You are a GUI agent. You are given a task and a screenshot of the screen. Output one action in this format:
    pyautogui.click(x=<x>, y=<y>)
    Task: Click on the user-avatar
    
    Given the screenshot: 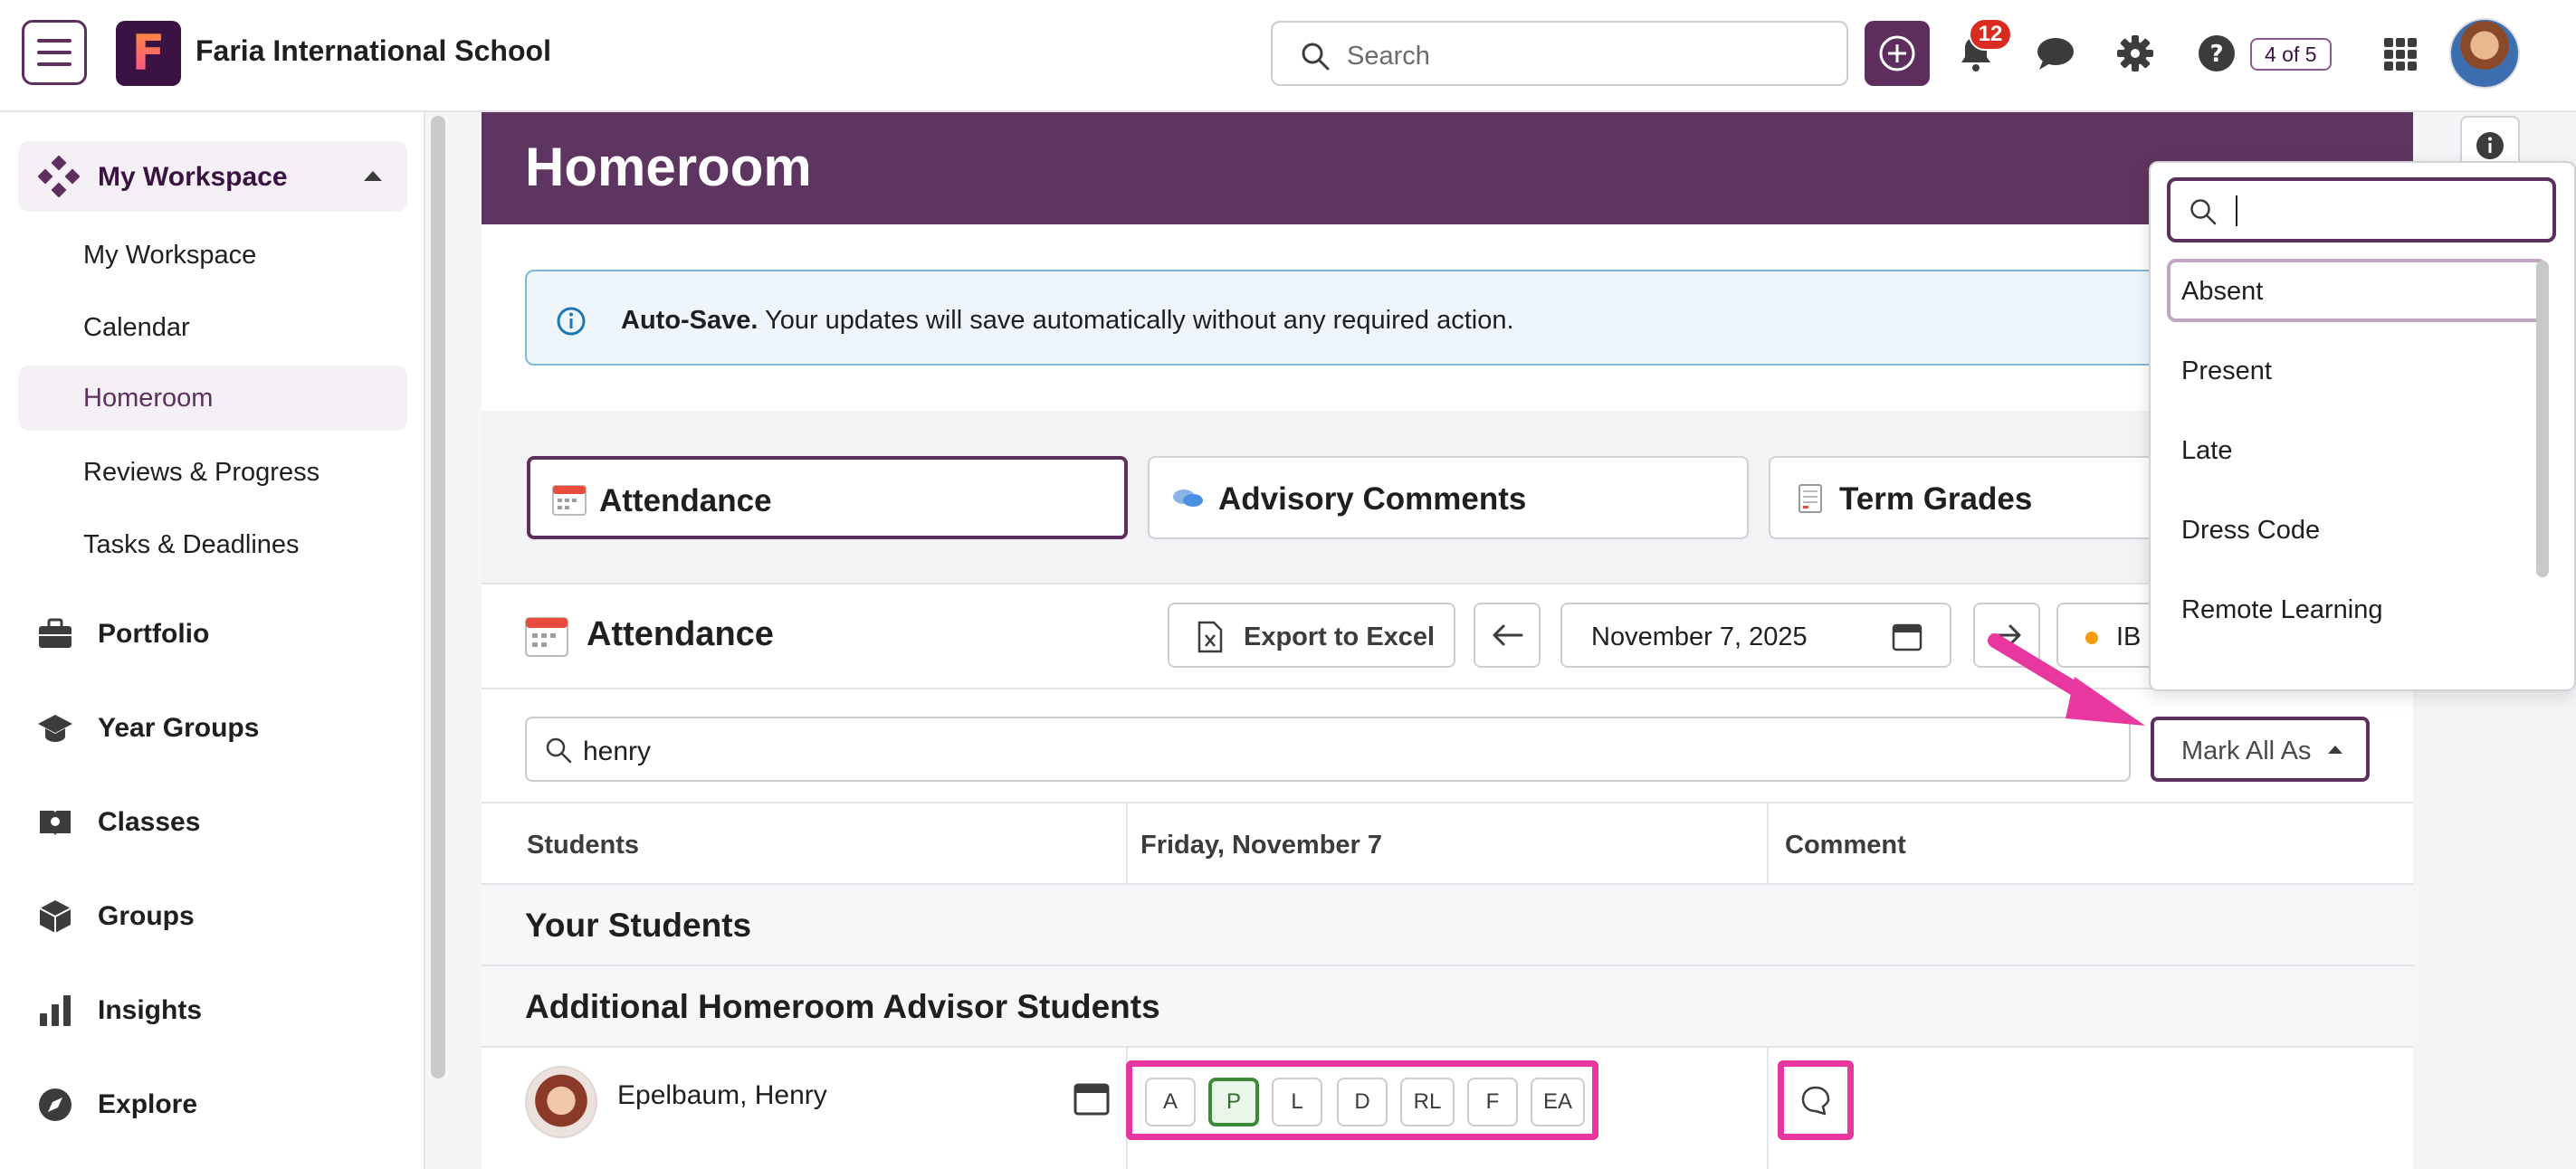 What is the action you would take?
    pyautogui.click(x=2484, y=53)
    